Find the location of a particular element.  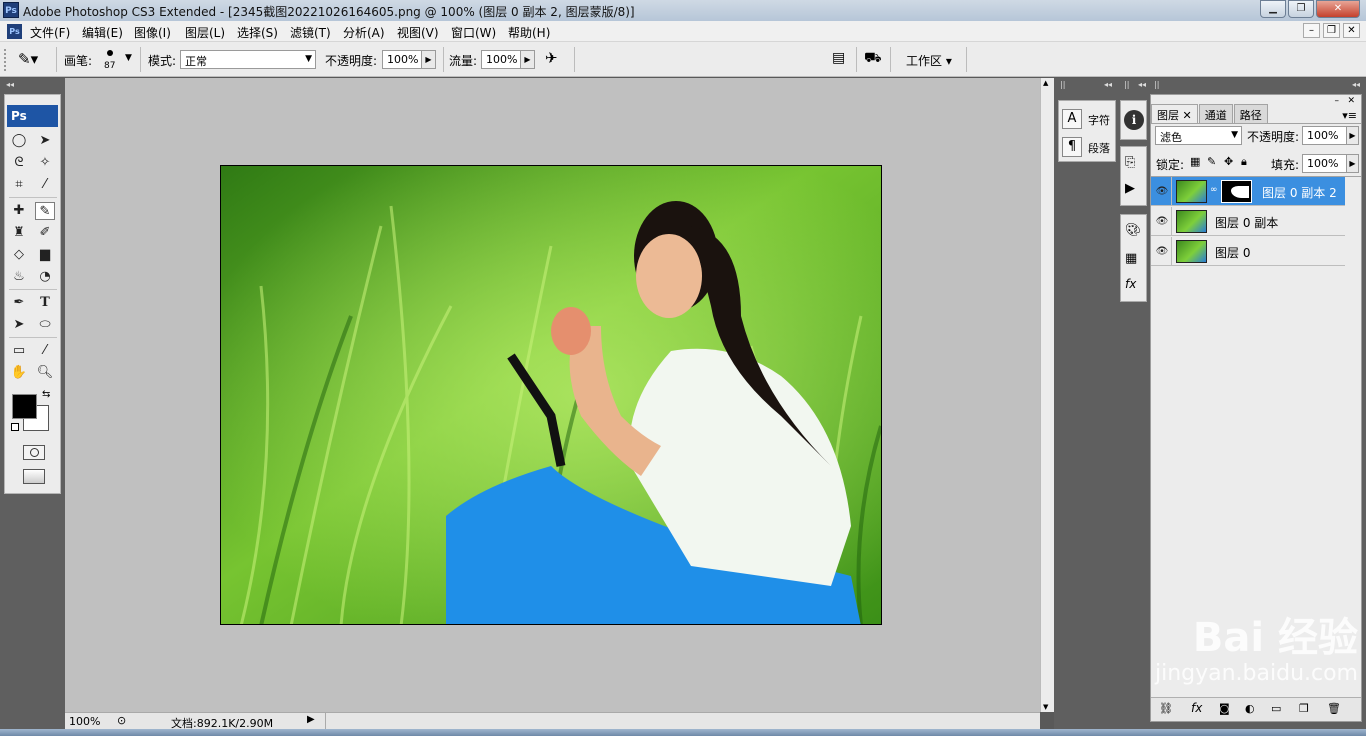

hand-tool-icon: ✋ is located at coordinates (19, 373).